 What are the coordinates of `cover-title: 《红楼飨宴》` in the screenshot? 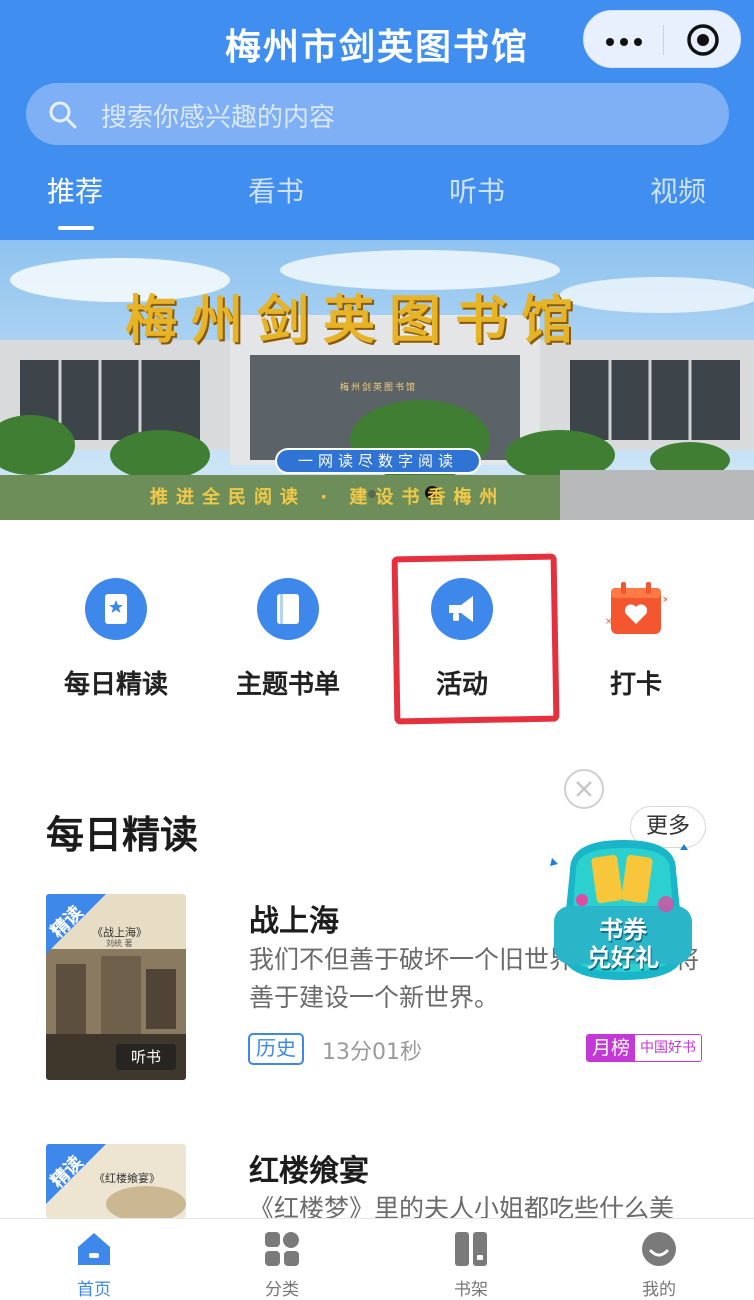 It's located at (127, 1178).